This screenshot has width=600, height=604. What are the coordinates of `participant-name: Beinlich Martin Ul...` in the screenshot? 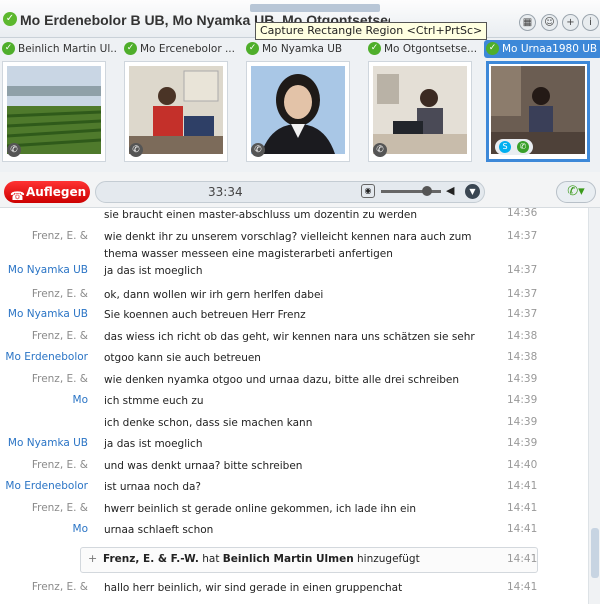 It's located at (68, 49).